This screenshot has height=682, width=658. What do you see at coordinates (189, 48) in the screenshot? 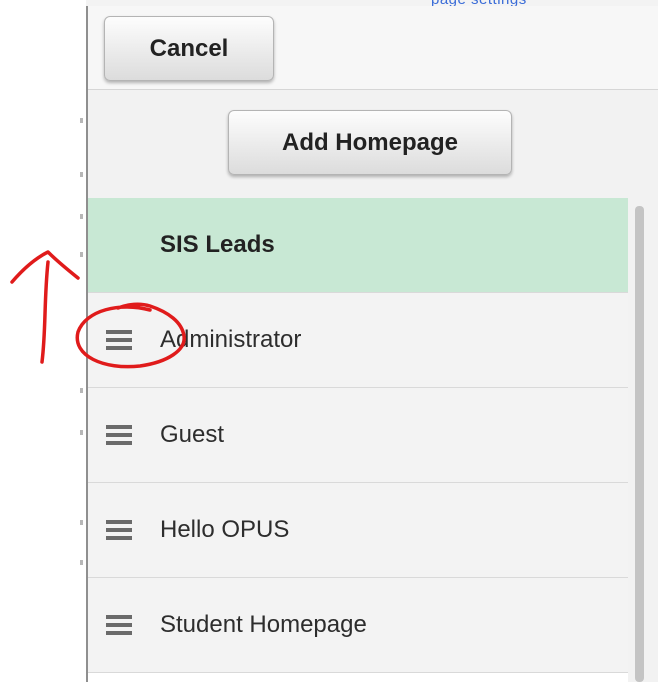
I see `cancel-button: Cancel` at bounding box center [189, 48].